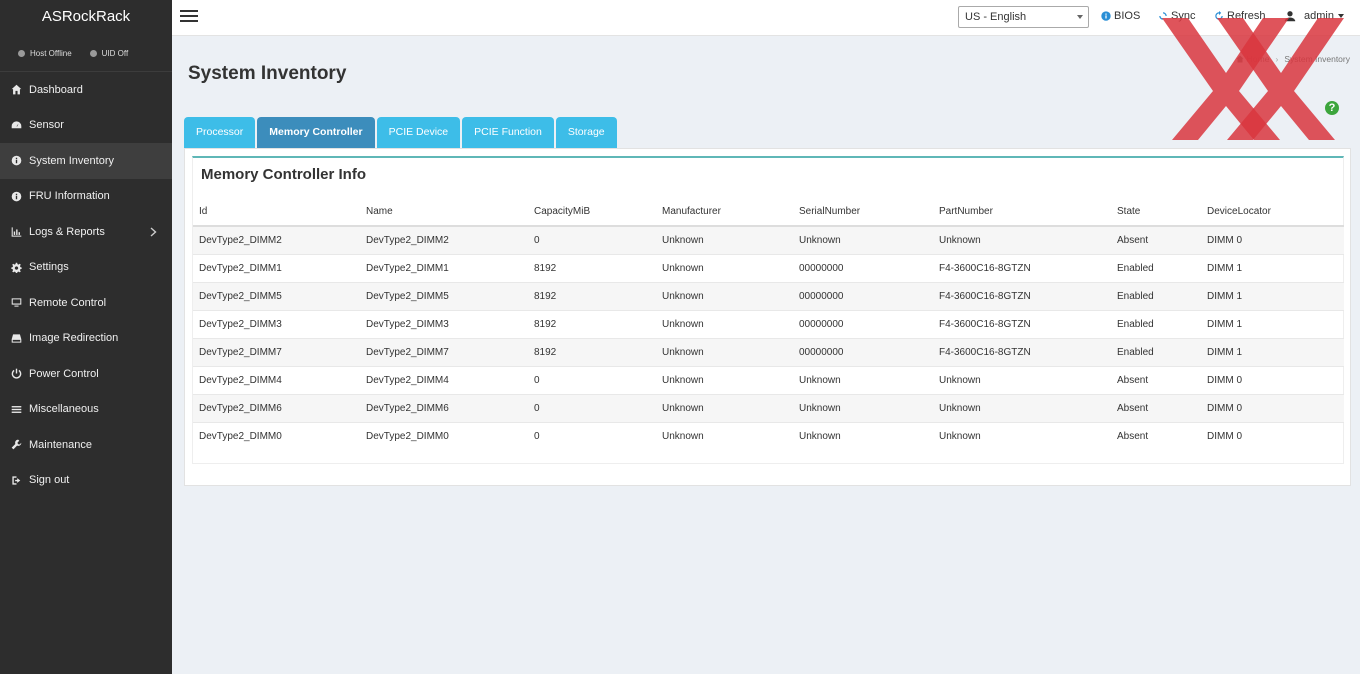  I want to click on language-select: US - English, so click(1023, 17).